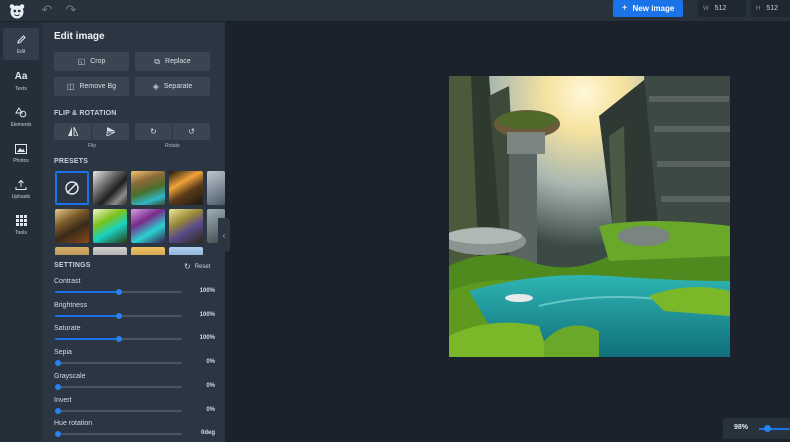 This screenshot has height=442, width=790. I want to click on separate-button: ◈ Separate, so click(172, 86).